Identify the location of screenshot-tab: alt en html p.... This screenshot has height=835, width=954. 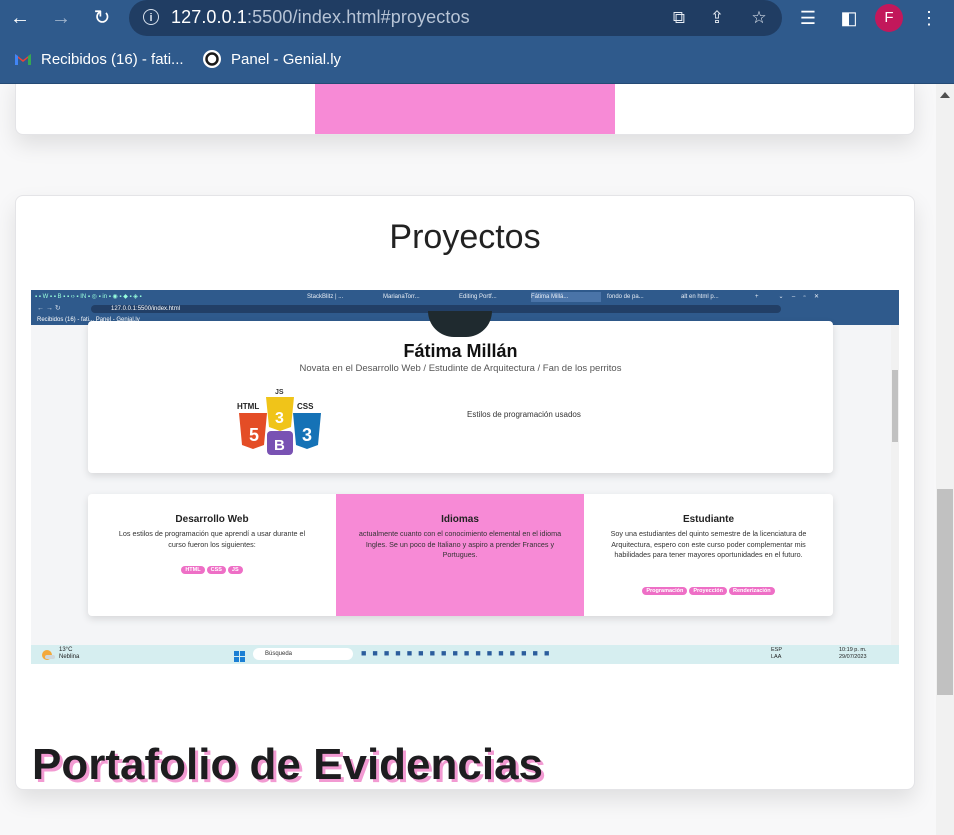
(700, 297).